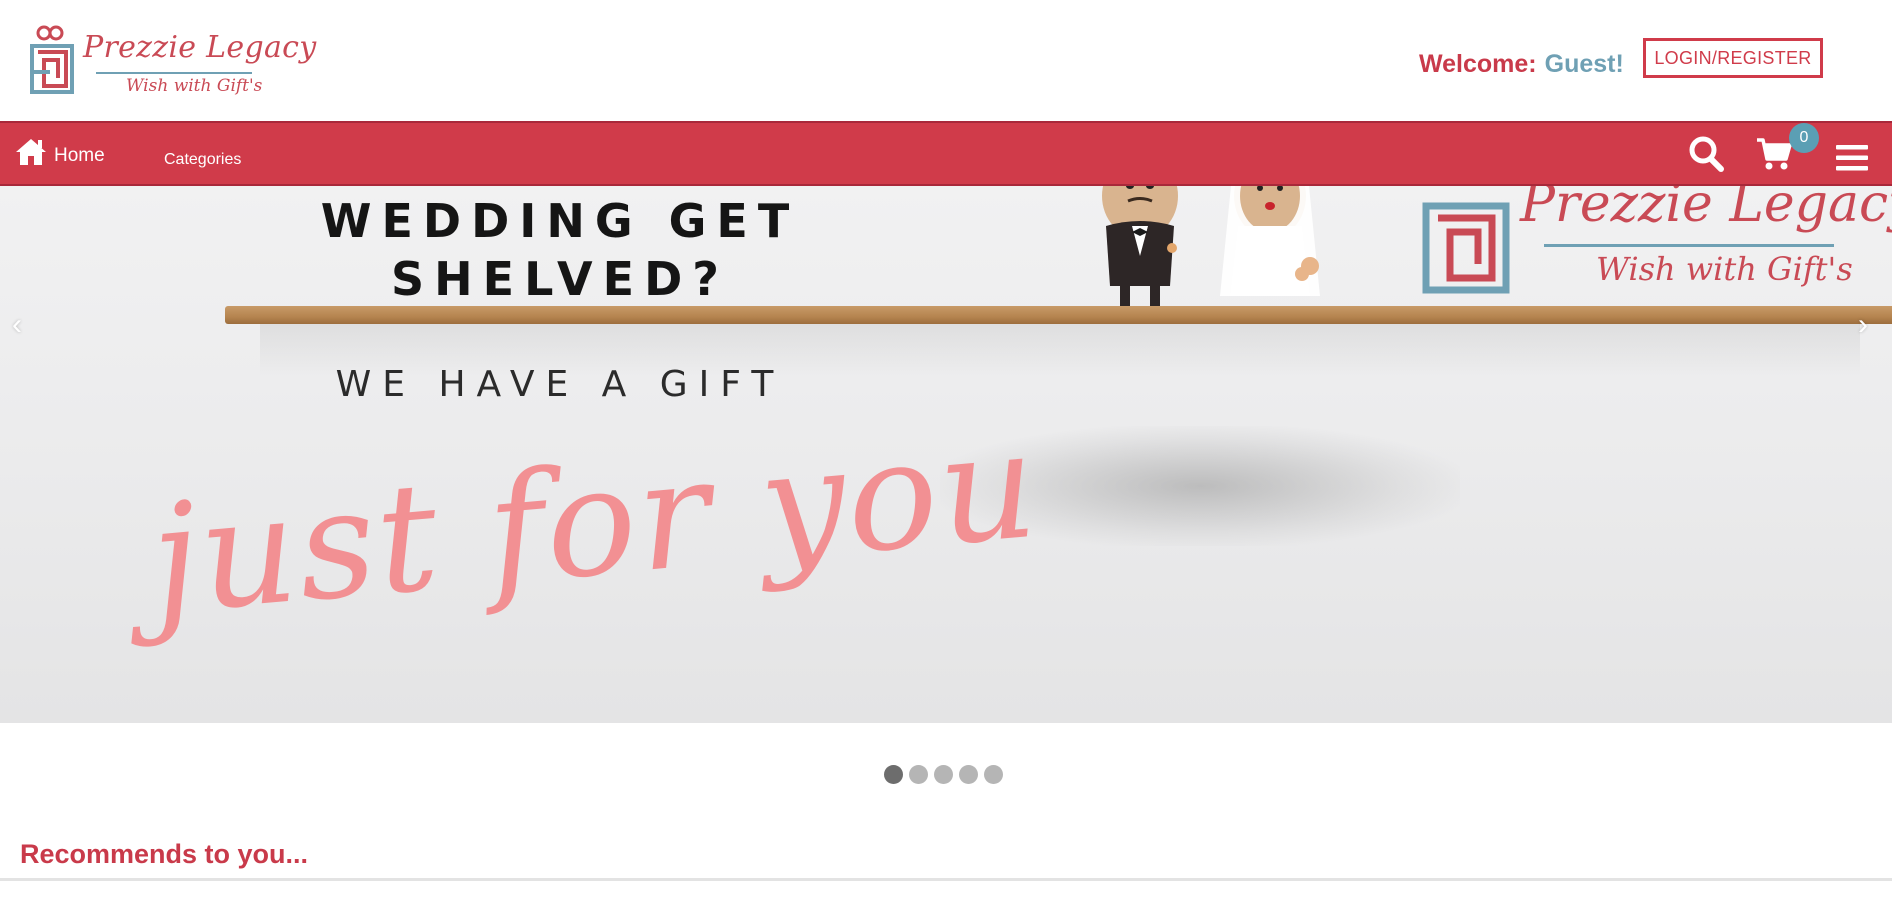 This screenshot has width=1892, height=920. I want to click on carousel-prev-button: ‹, so click(17, 325).